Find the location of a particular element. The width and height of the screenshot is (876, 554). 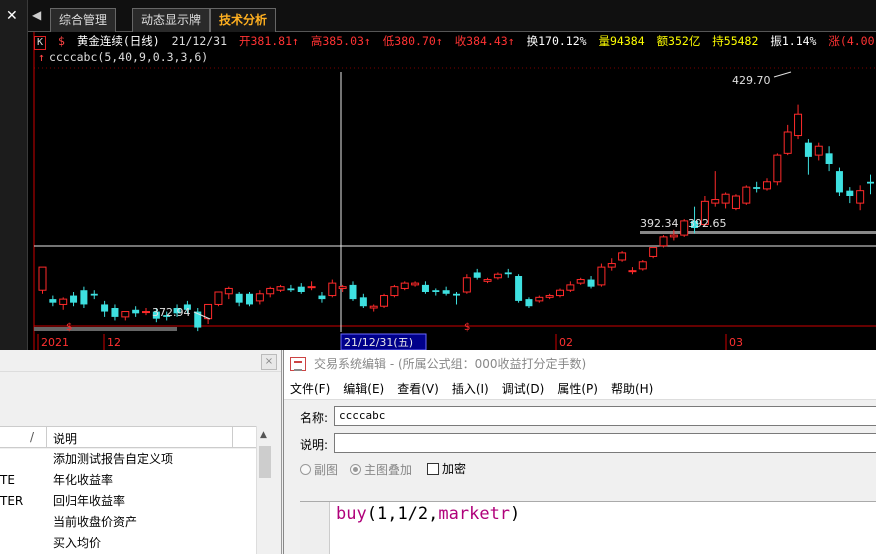

instrument-name: 黄金连续(日线) is located at coordinates (118, 41).